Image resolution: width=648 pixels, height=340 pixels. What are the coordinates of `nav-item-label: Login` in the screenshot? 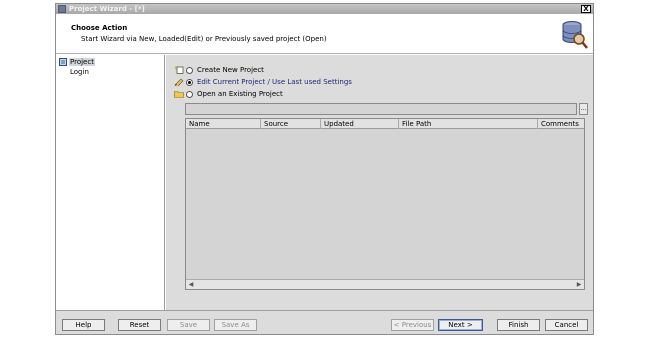 It's located at (79, 71).